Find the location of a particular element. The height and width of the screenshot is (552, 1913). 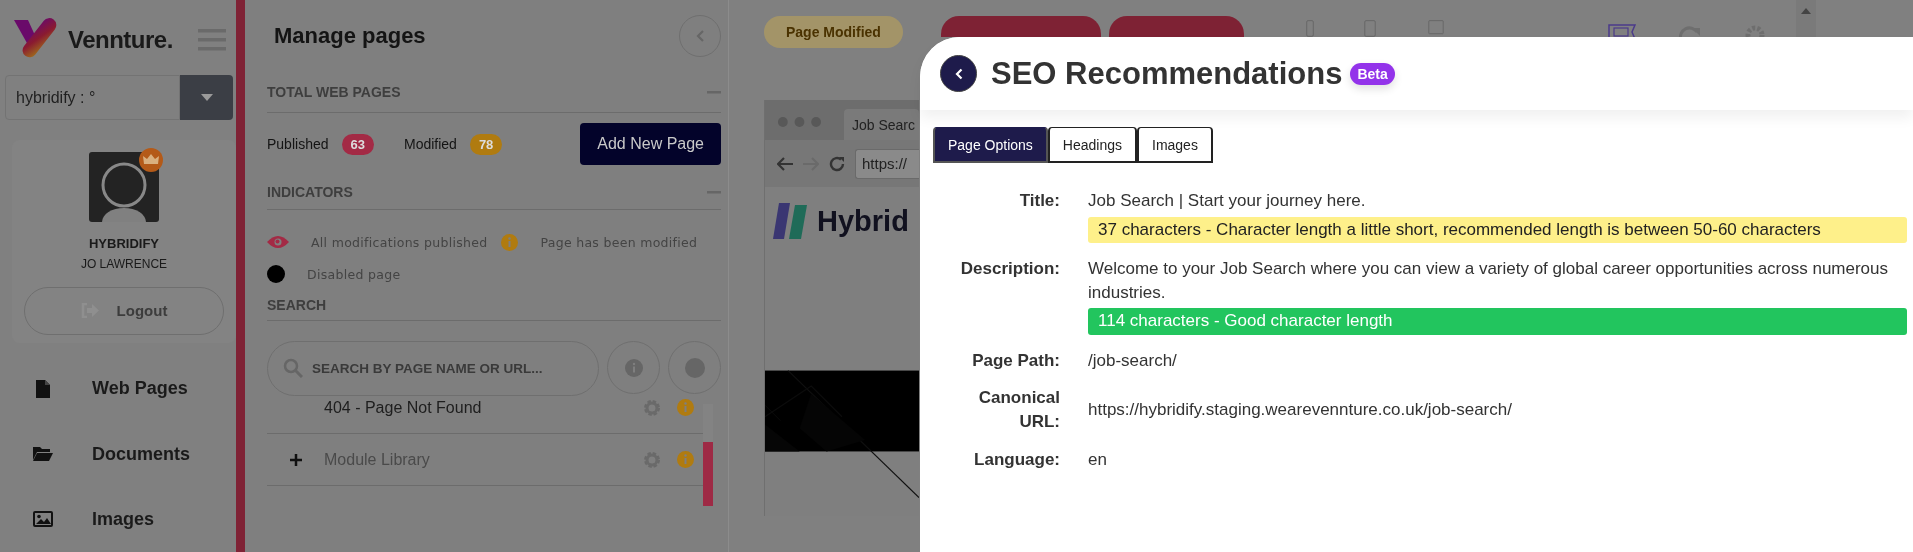

crown-icon is located at coordinates (151, 159).